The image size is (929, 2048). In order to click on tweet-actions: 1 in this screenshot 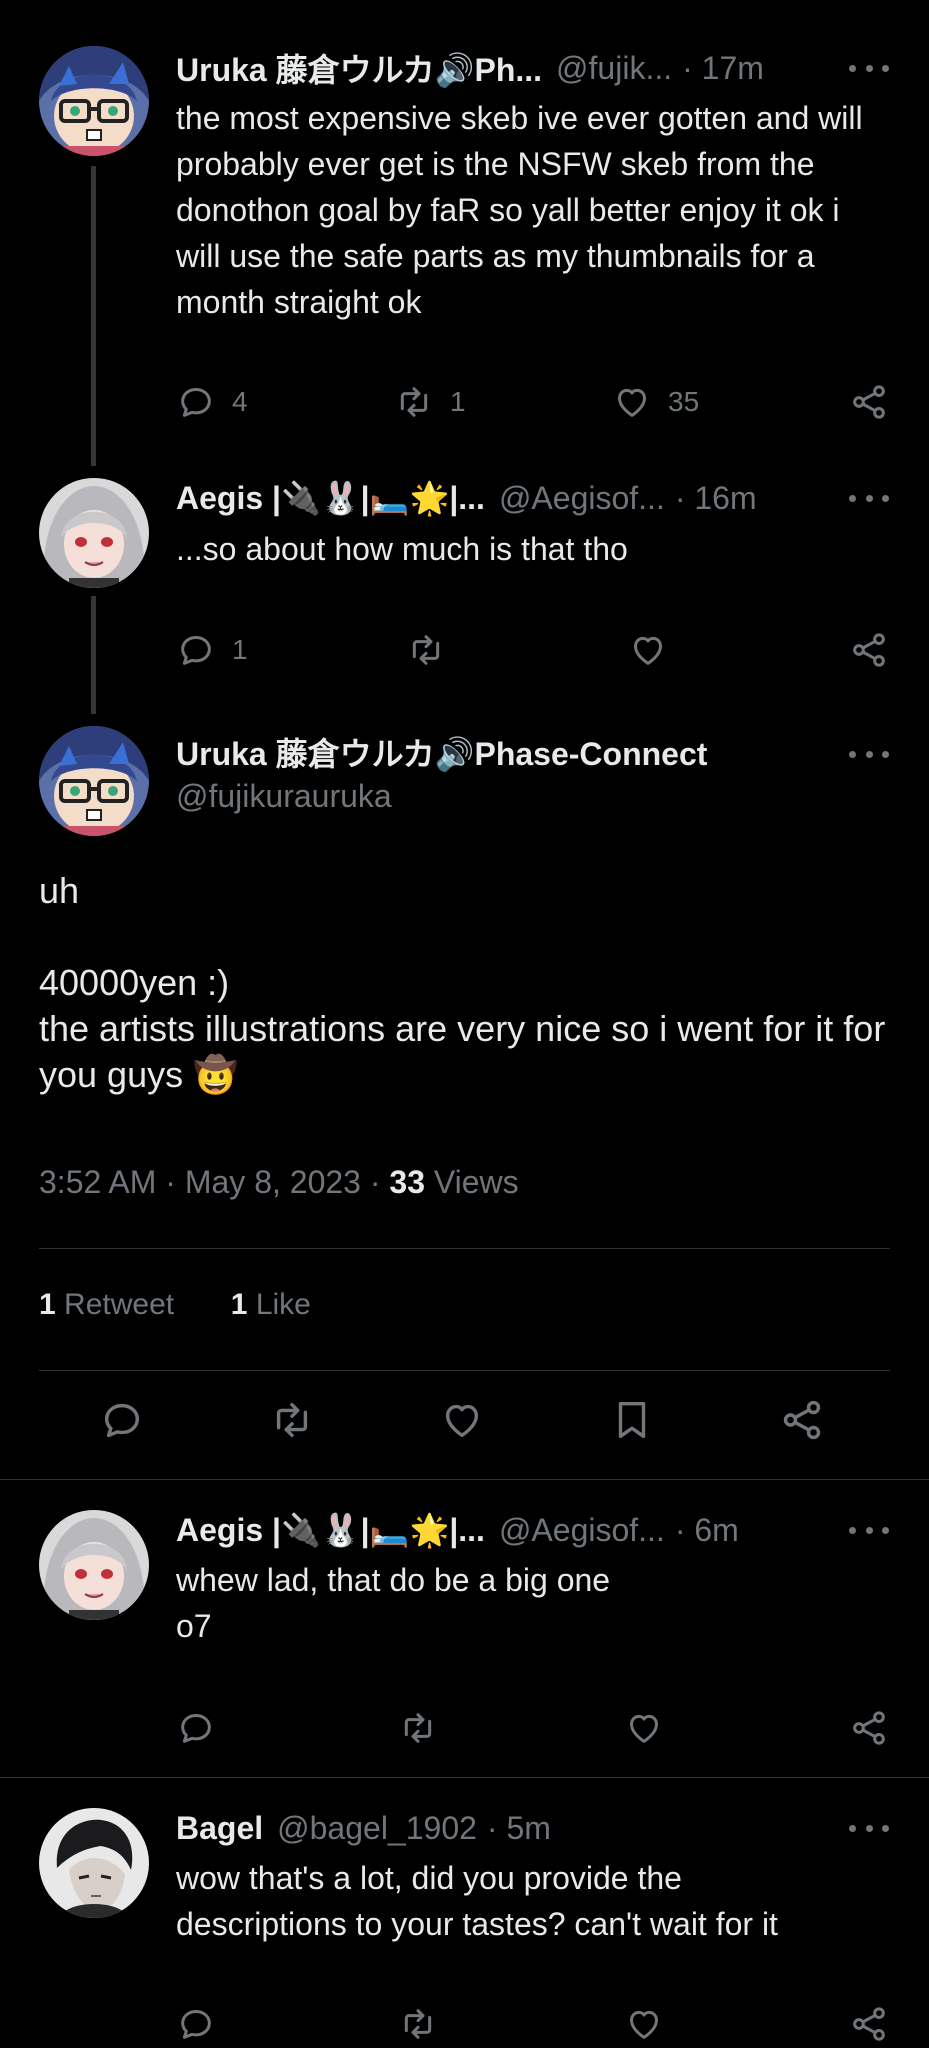, I will do `click(532, 650)`.